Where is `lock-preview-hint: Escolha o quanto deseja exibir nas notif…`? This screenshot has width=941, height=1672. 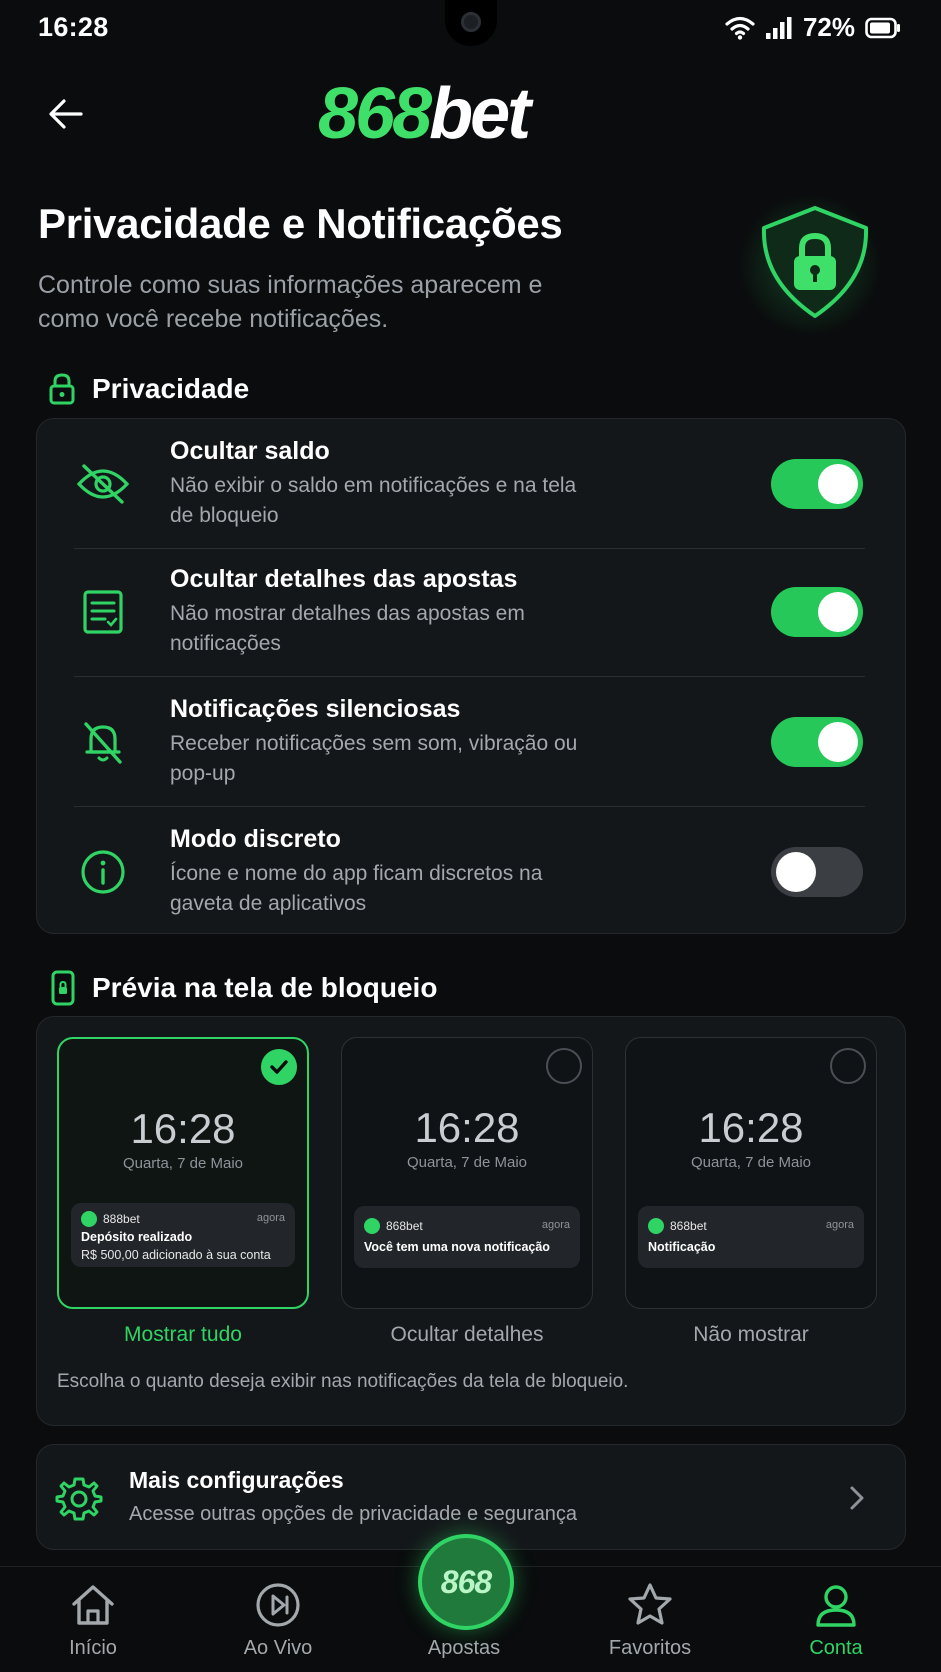
lock-preview-hint: Escolha o quanto deseja exibir nas notif… is located at coordinates (343, 1381).